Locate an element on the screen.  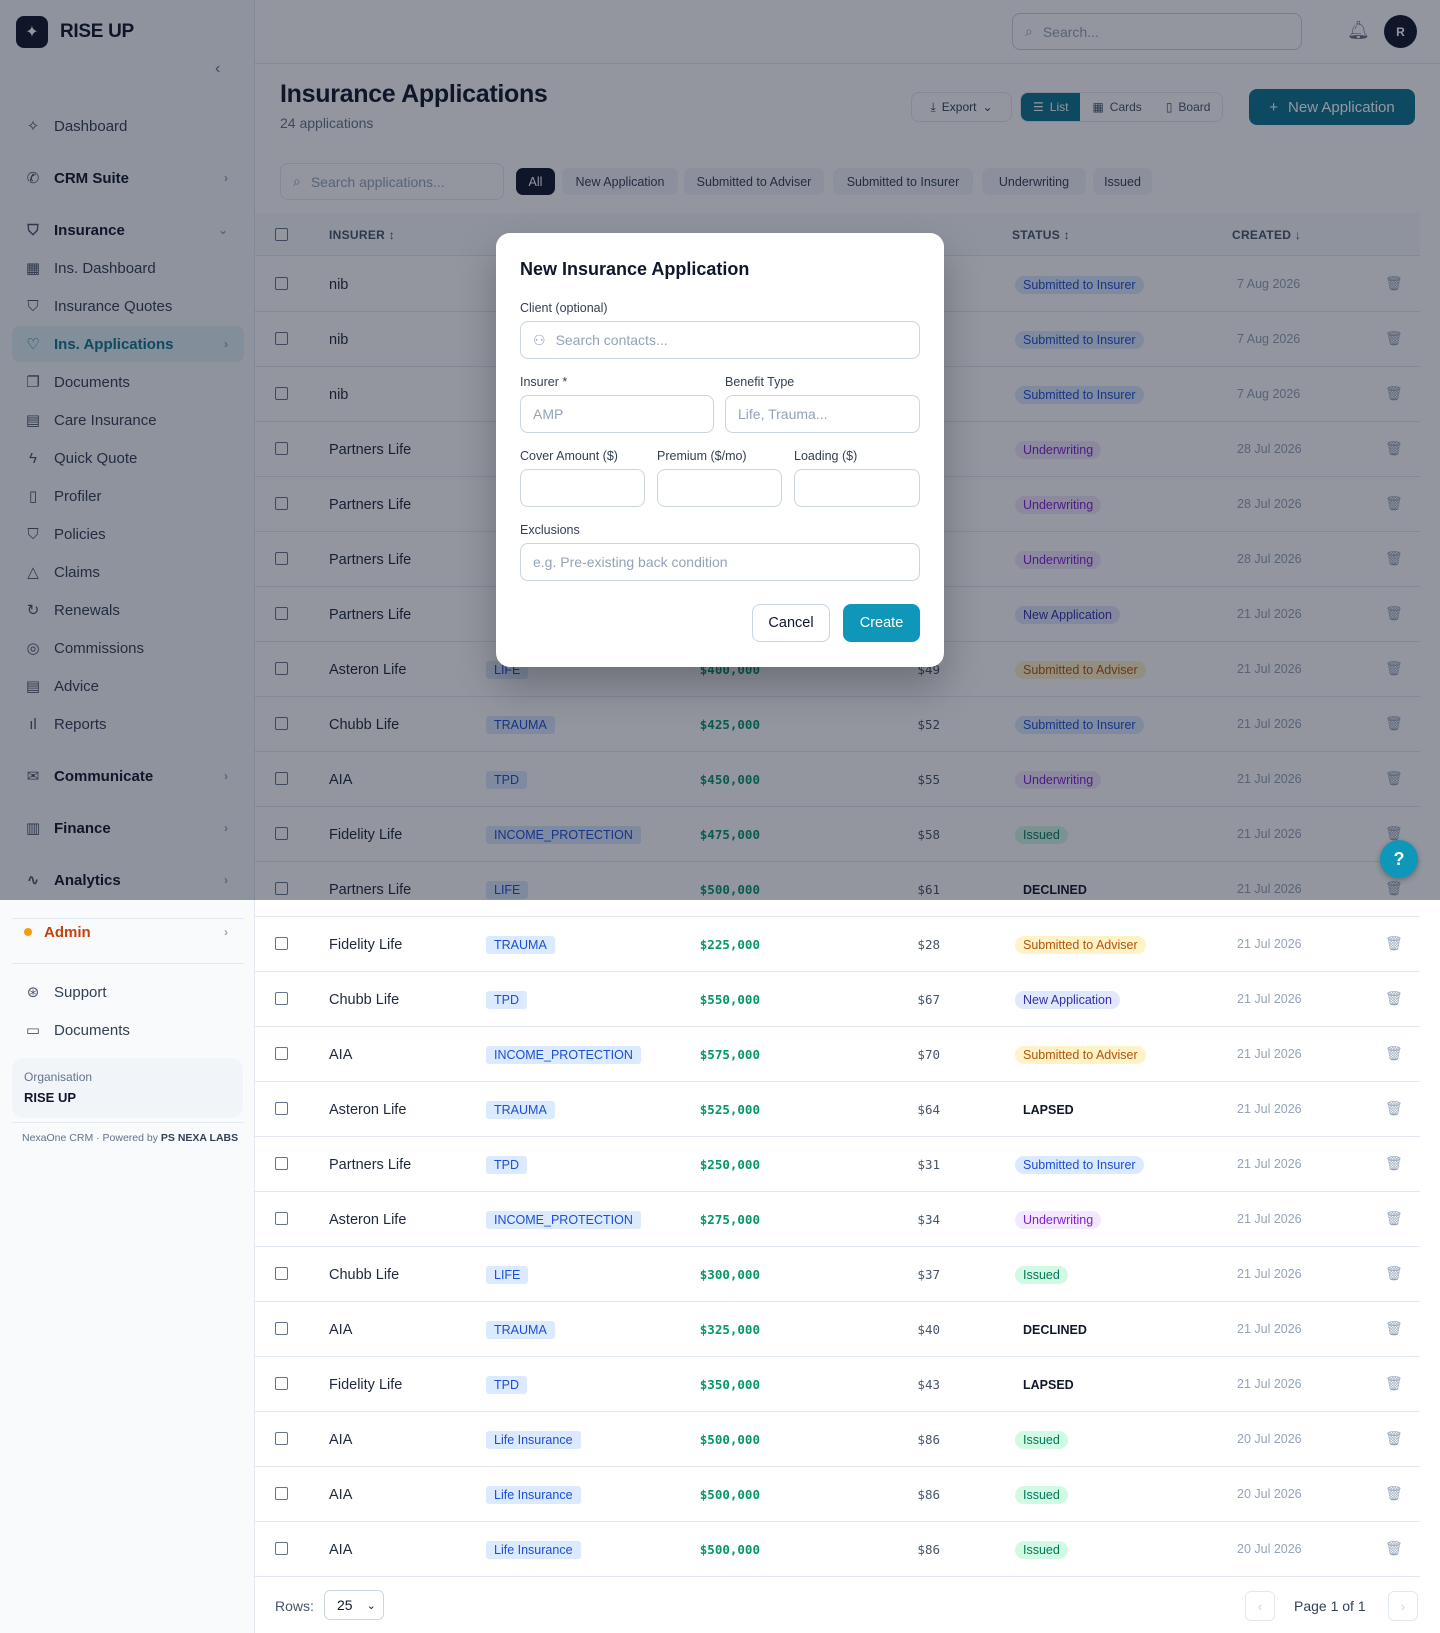
cover-amount-cell: $300,000 is located at coordinates (729, 1274).